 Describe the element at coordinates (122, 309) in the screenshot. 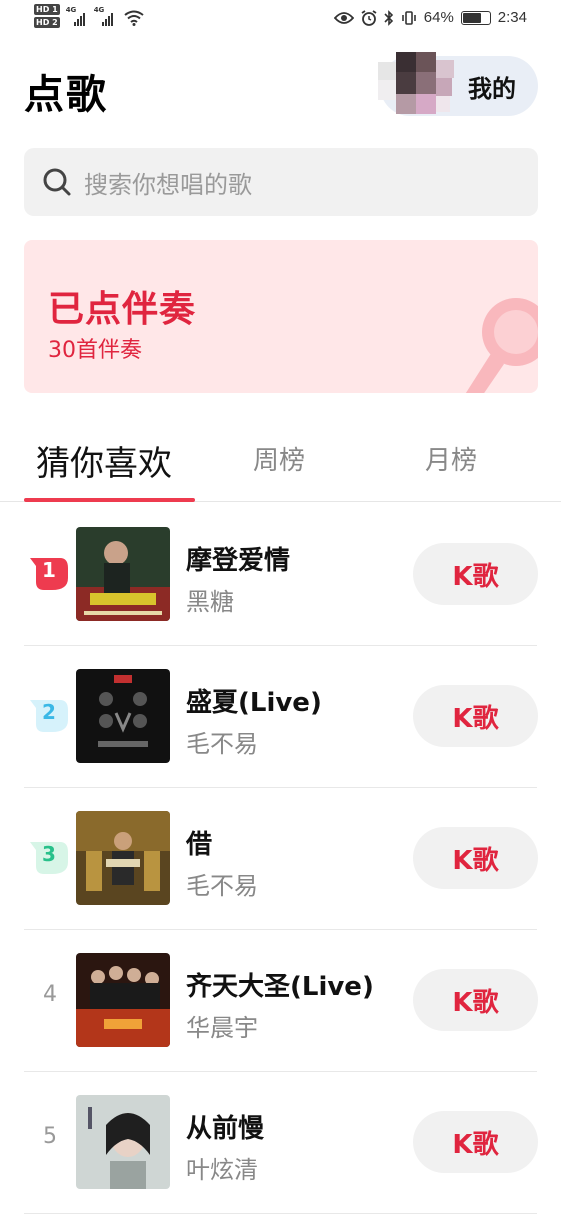

I see `banner-title: 已点伴奏` at that location.